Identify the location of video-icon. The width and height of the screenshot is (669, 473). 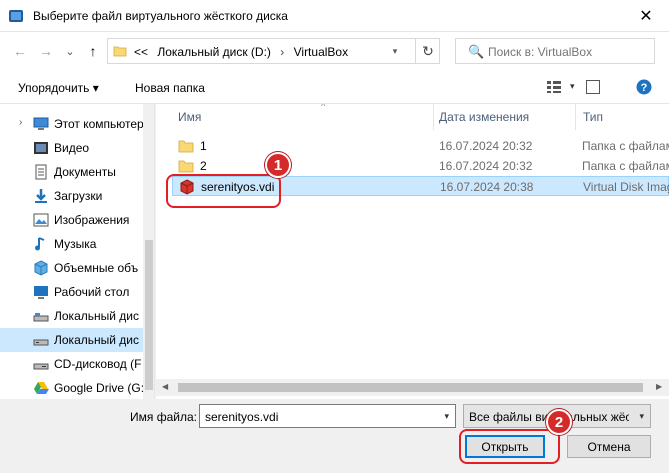
(41, 148).